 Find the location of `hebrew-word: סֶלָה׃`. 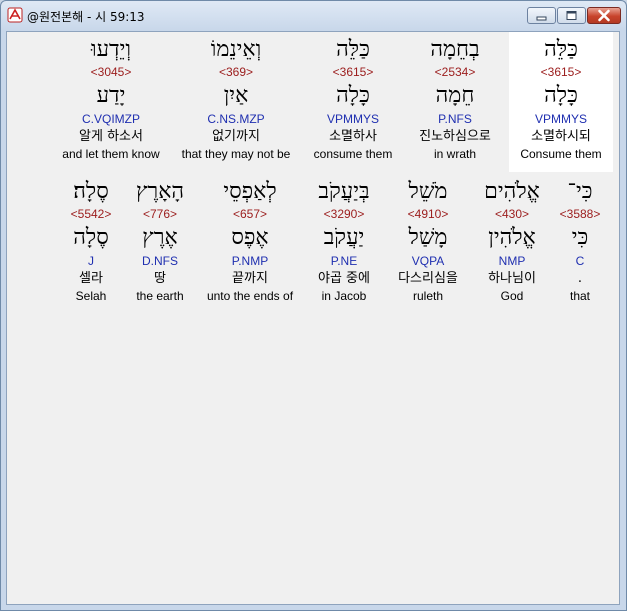

hebrew-word: סֶלָה׃ is located at coordinates (91, 191).